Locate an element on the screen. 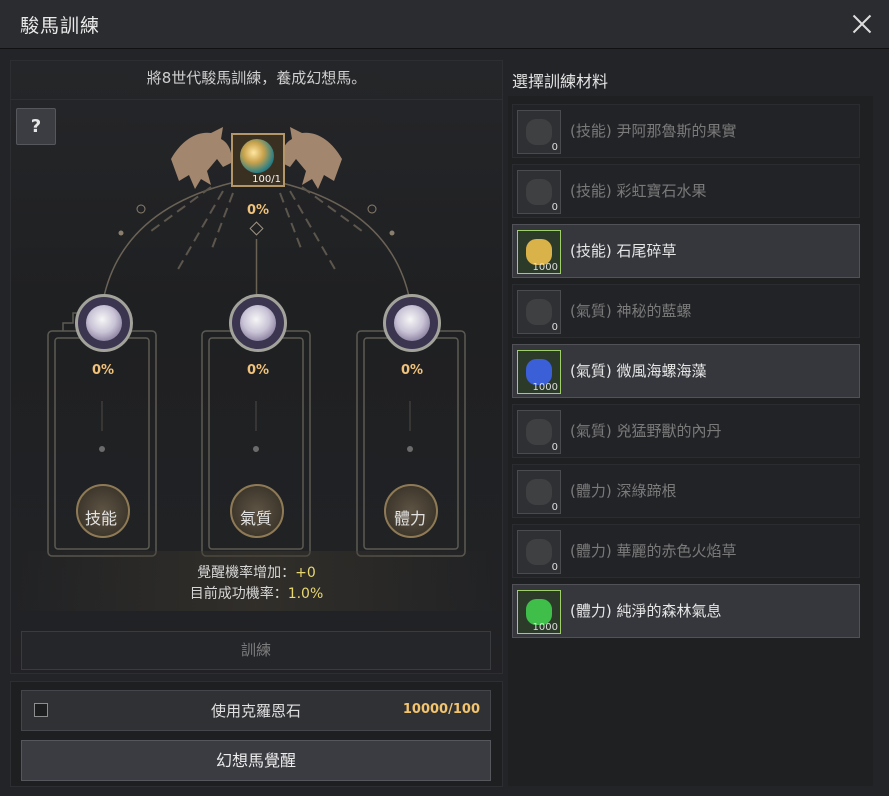 Image resolution: width=889 pixels, height=796 pixels. use-stone-row: 使用克羅恩石 10000/100 is located at coordinates (256, 710).